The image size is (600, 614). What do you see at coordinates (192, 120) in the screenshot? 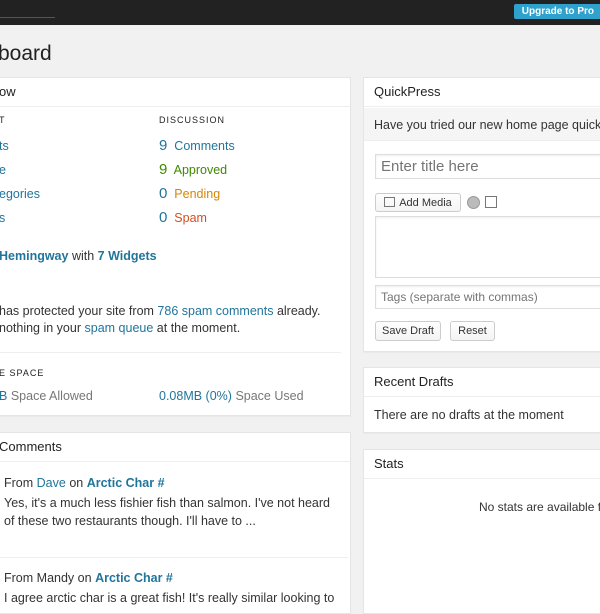
I see `discussion-header: DISCUSSION` at bounding box center [192, 120].